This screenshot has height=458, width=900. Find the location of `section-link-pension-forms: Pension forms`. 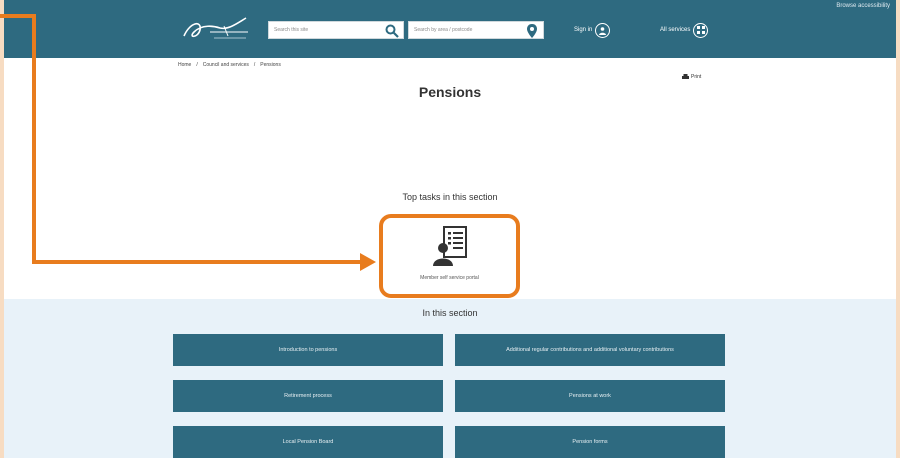

section-link-pension-forms: Pension forms is located at coordinates (590, 442).